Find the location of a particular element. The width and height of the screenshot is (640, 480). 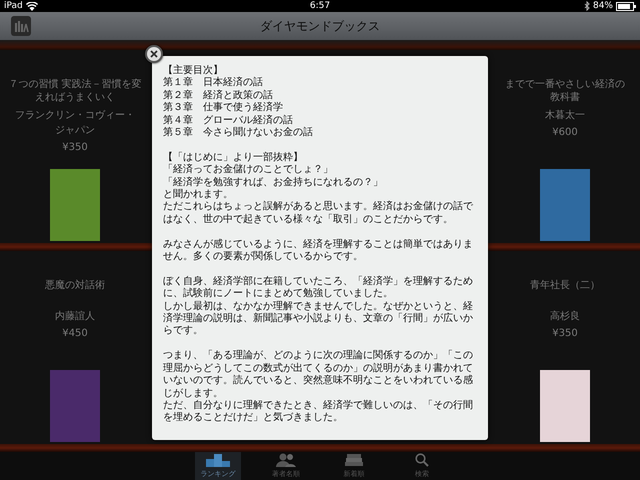

description-text: 【主要目次】 第１章 日本経済の話 第２章 経済と政策の話 第３章 仕事で使う経済学 第４章 グローバル経済の話 第５章 今さら聞けないお金の話 is located at coordinates (238, 102).